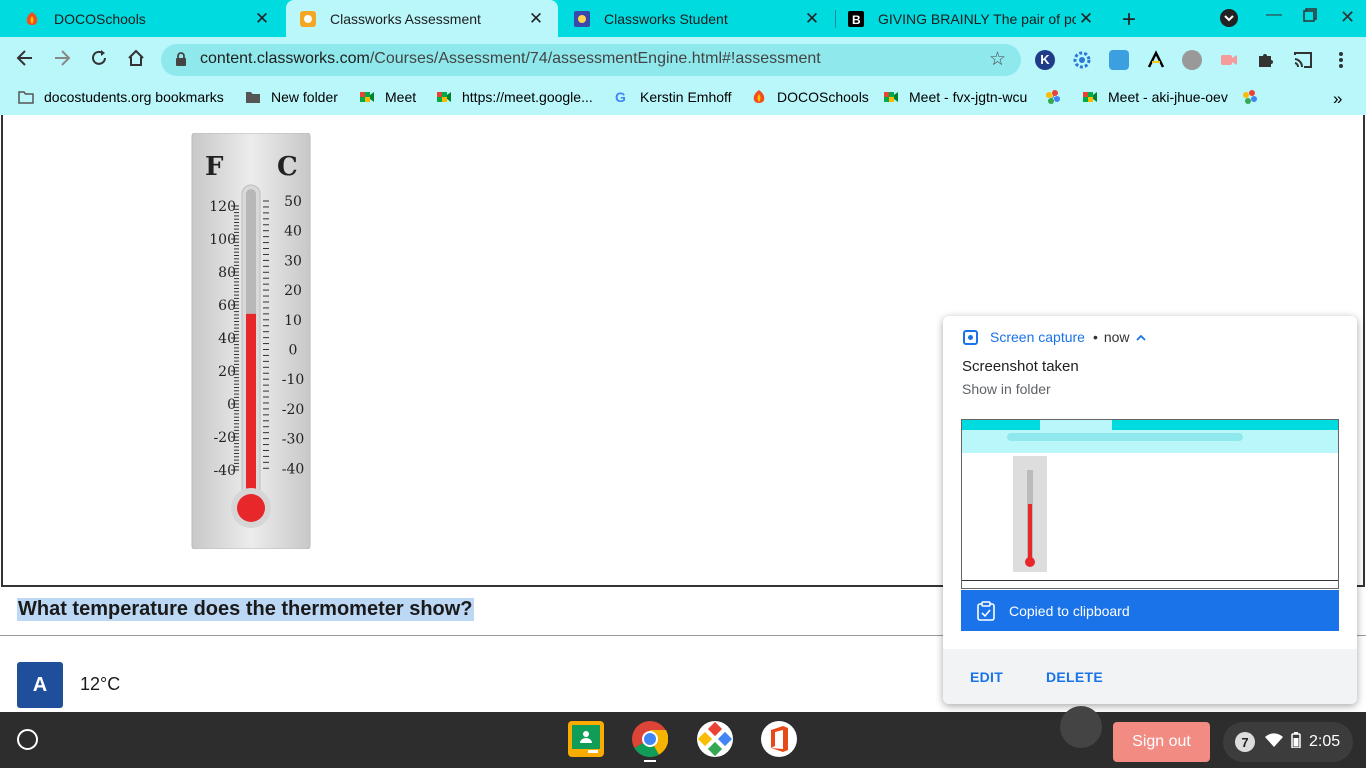 The width and height of the screenshot is (1366, 768). What do you see at coordinates (1192, 60) in the screenshot?
I see `extension-circle-icon` at bounding box center [1192, 60].